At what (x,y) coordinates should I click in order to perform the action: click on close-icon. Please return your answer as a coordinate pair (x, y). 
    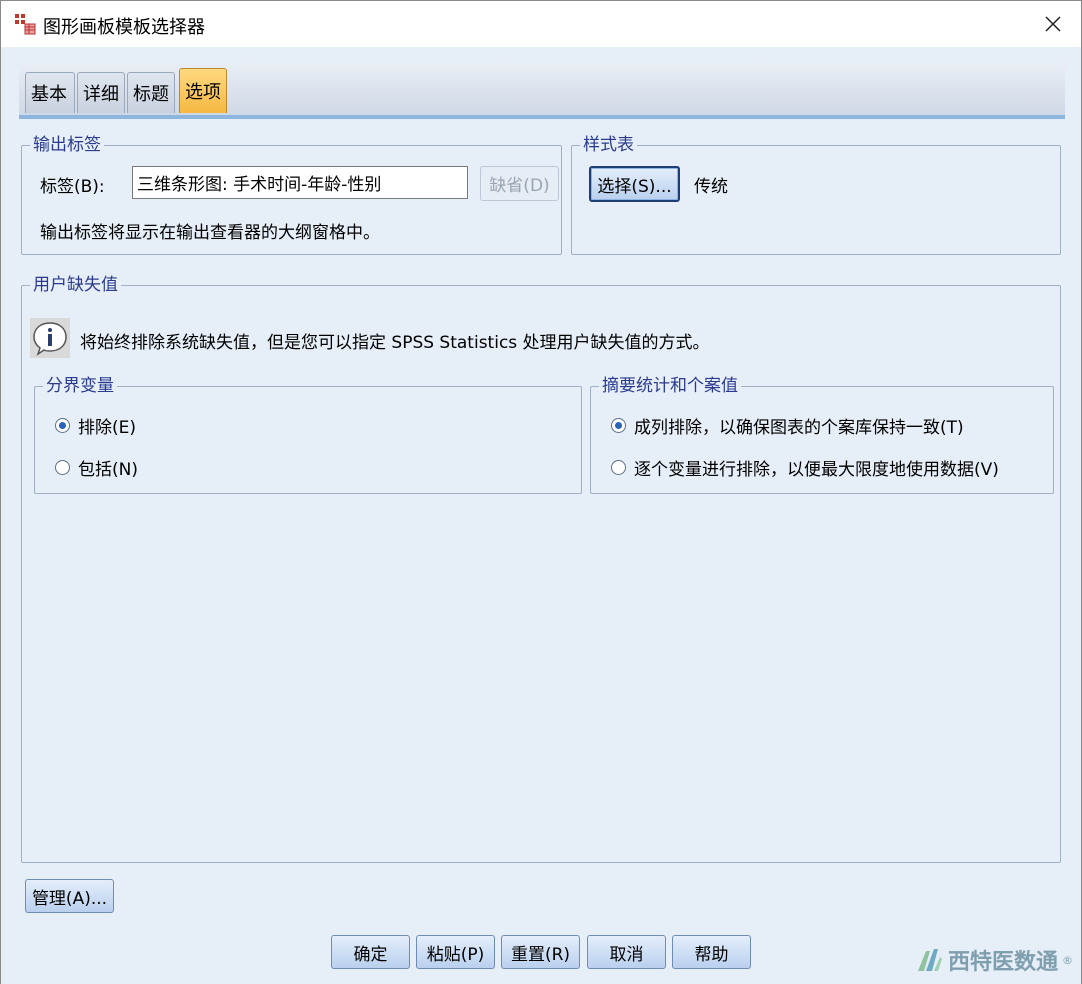
    Looking at the image, I should click on (1053, 24).